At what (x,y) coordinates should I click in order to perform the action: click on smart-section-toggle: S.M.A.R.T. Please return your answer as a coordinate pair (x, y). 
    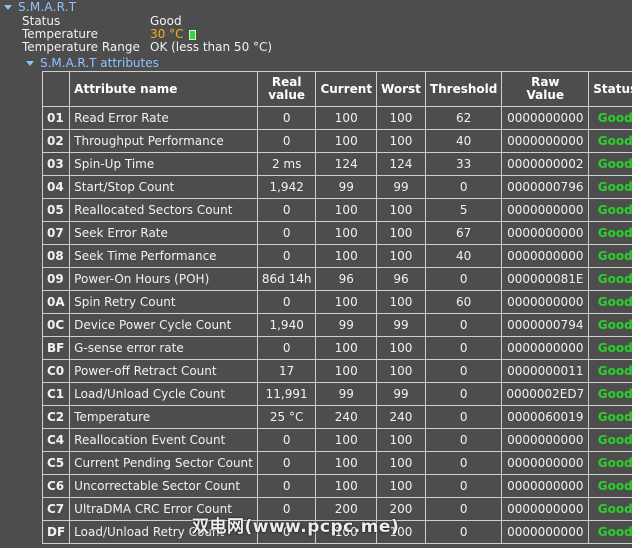
    Looking at the image, I should click on (40, 7).